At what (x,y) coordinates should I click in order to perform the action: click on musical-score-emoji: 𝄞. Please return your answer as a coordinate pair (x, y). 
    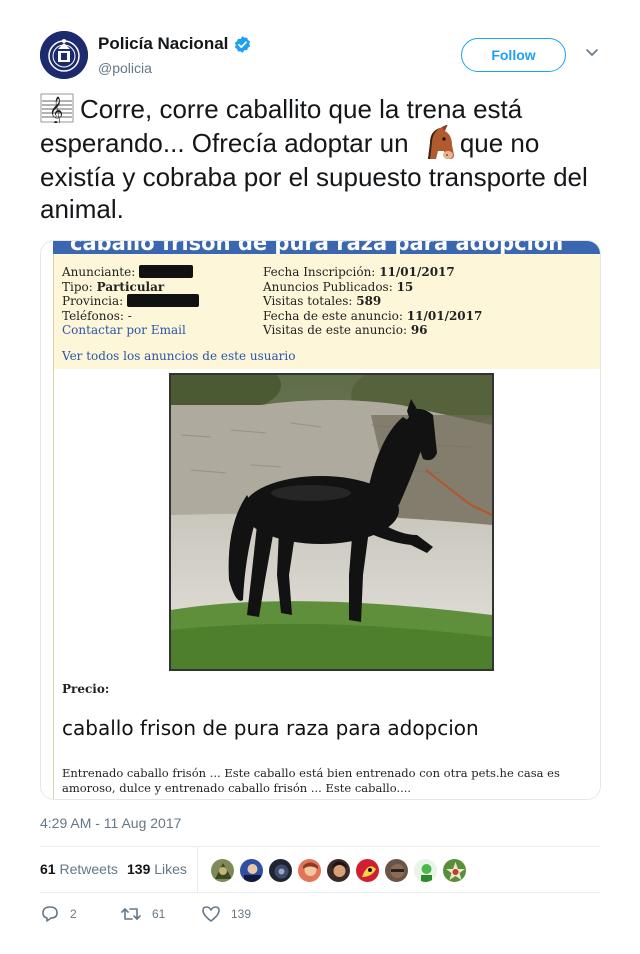
    Looking at the image, I should click on (57, 108).